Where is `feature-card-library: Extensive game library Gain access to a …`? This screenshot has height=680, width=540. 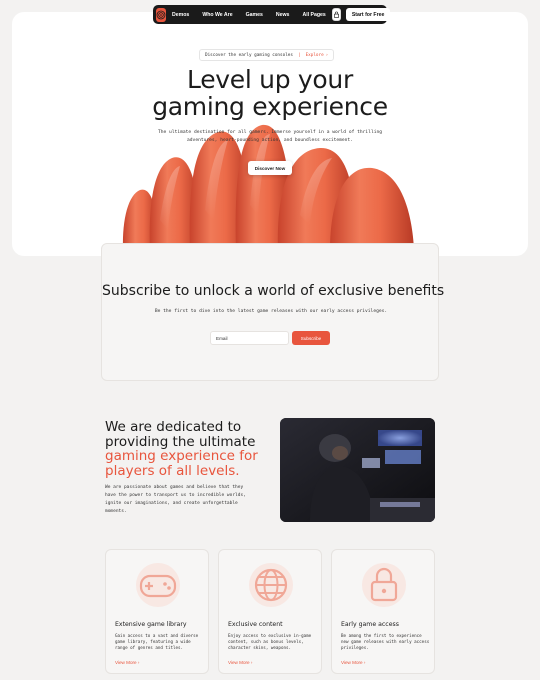
feature-card-library: Extensive game library Gain access to a … is located at coordinates (157, 611).